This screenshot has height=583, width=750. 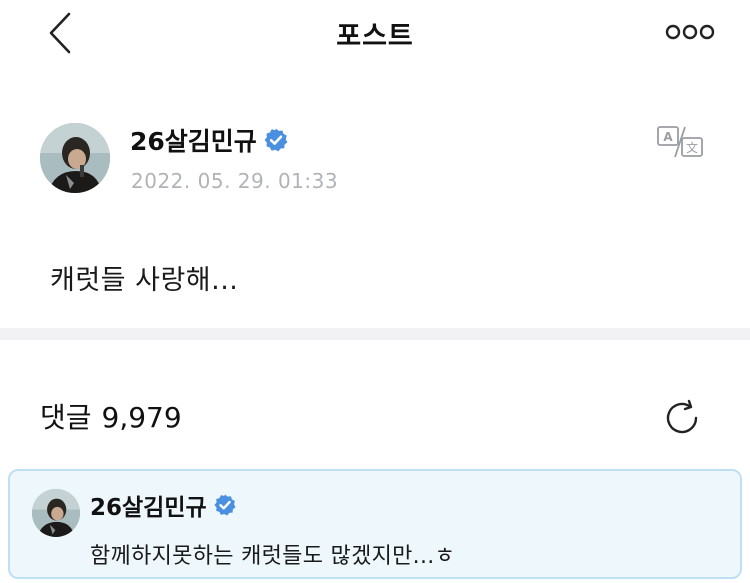 What do you see at coordinates (141, 417) in the screenshot?
I see `comments-count: 9,979` at bounding box center [141, 417].